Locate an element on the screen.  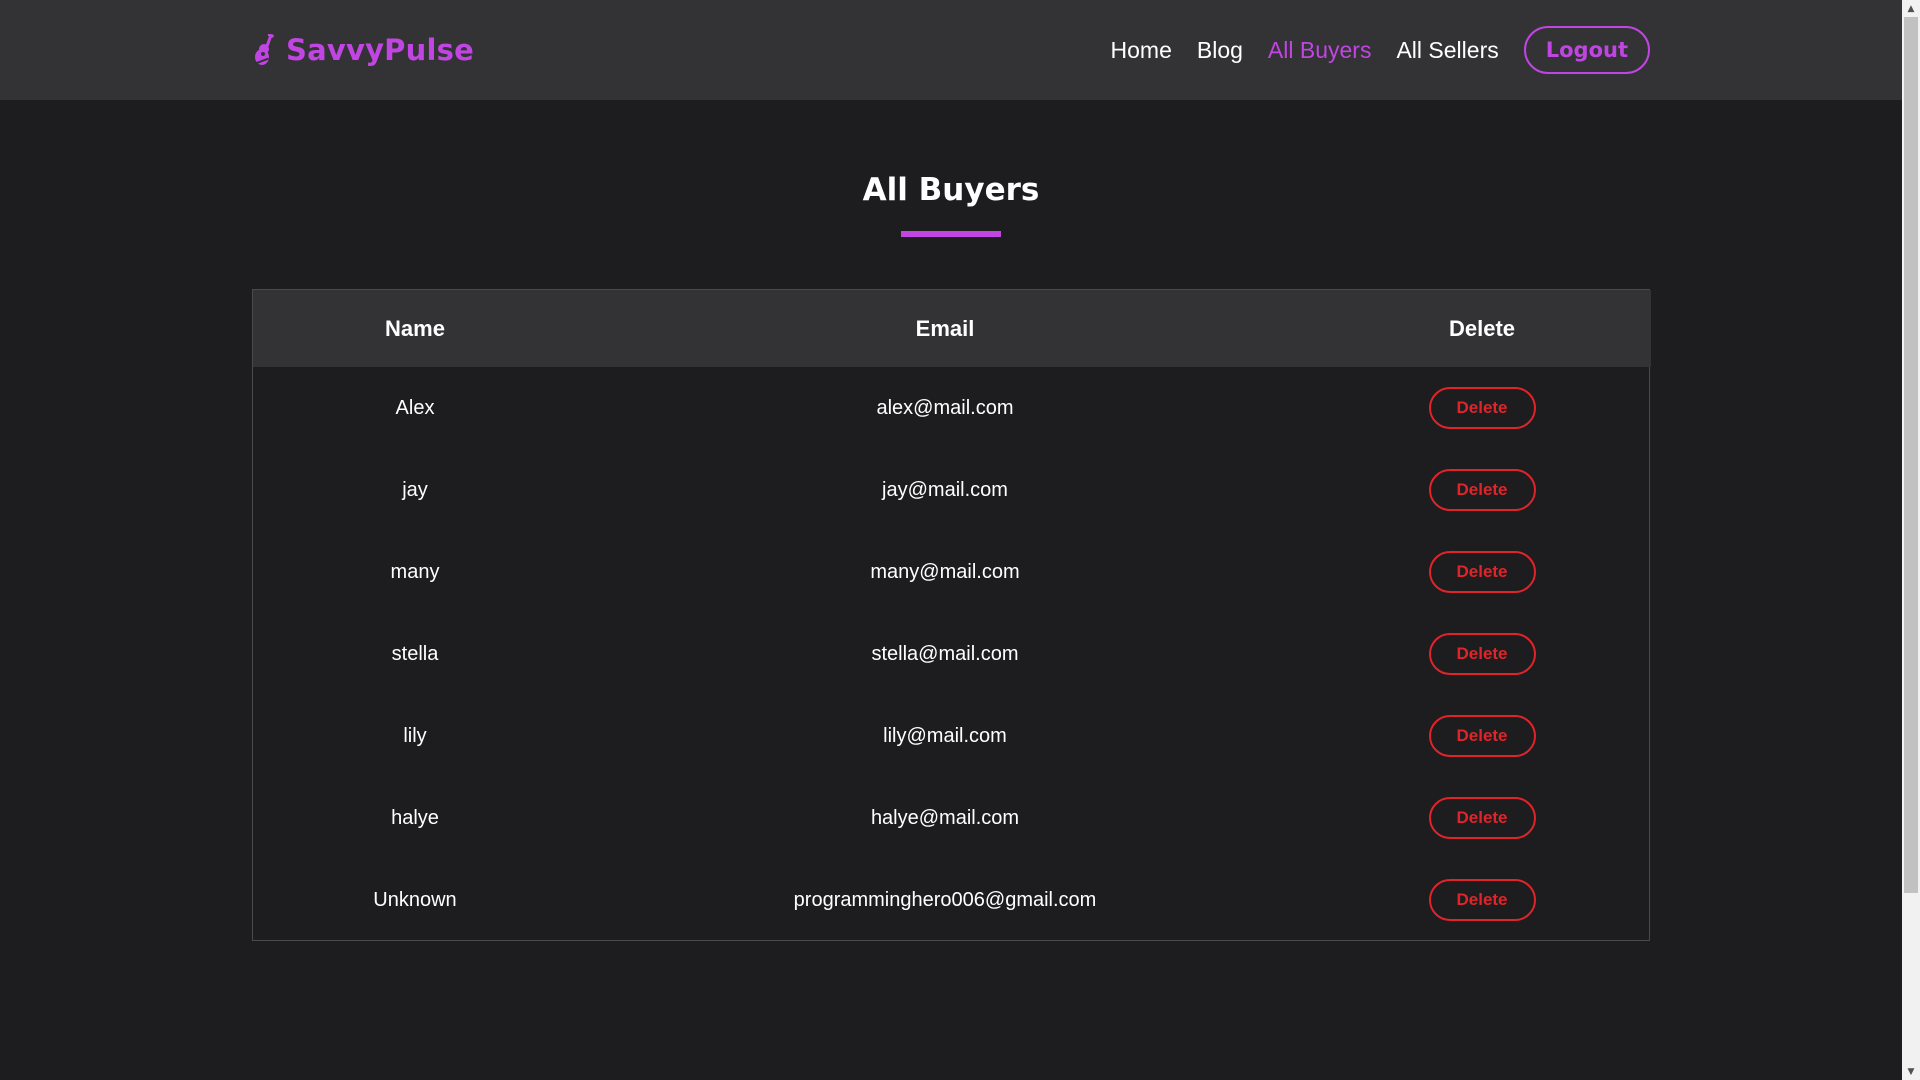
table-row: halye halye@mail.com Delete is located at coordinates (952, 818).